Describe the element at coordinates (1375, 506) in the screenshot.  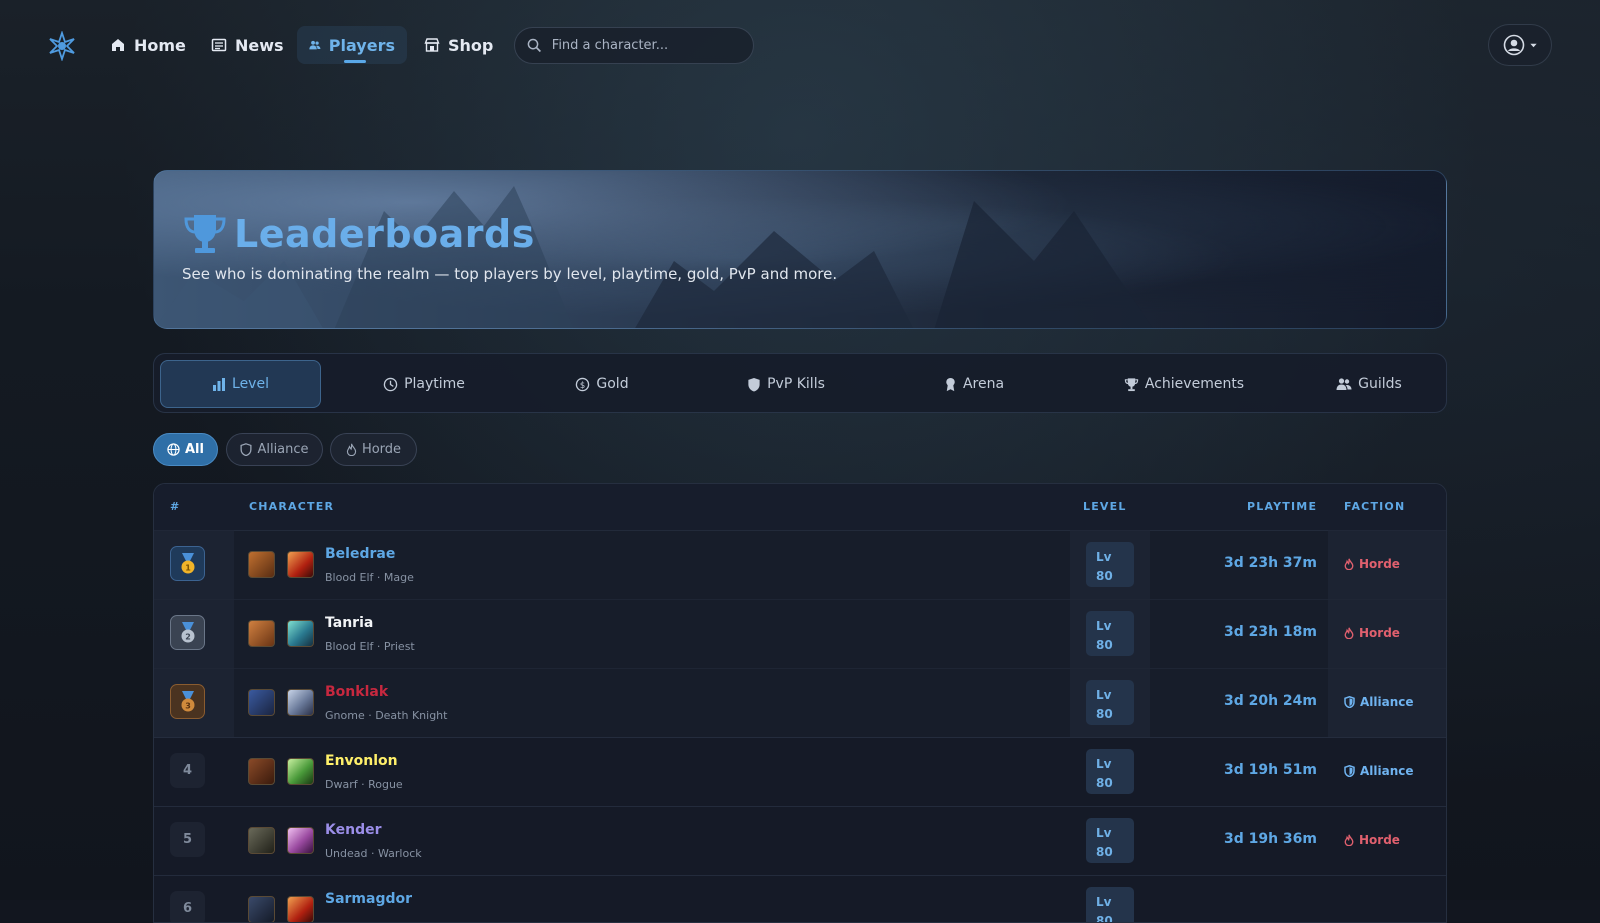
I see `header-faction: FACTION` at that location.